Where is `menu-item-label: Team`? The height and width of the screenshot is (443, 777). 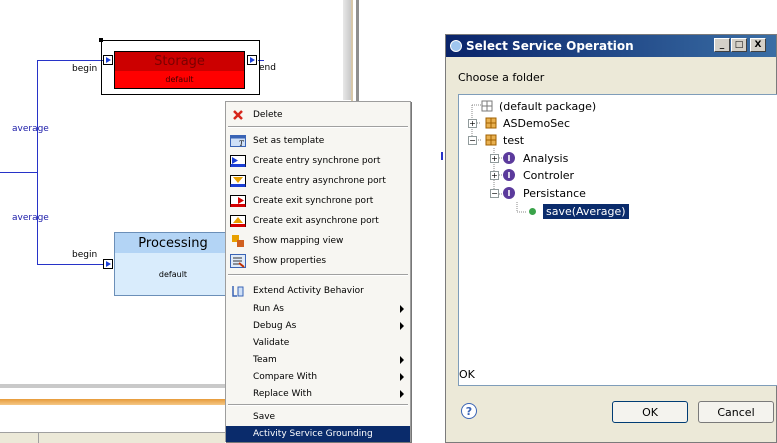 menu-item-label: Team is located at coordinates (265, 360).